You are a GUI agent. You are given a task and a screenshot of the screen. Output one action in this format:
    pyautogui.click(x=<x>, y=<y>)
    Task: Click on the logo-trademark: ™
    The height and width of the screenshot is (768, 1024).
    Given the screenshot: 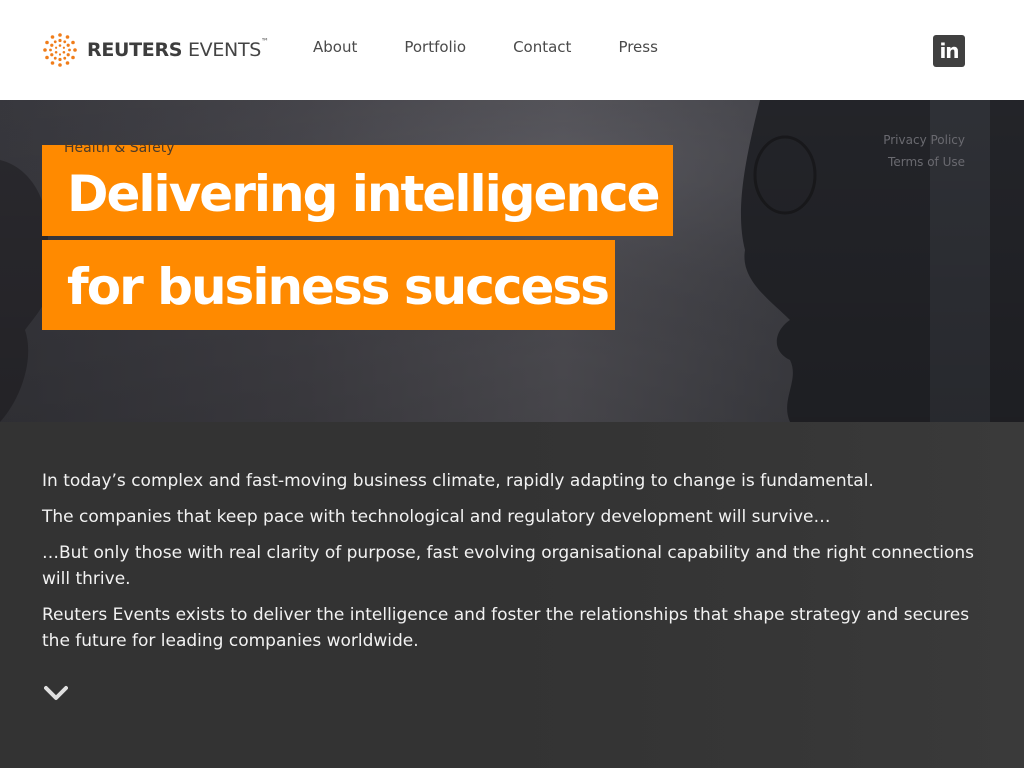 What is the action you would take?
    pyautogui.click(x=265, y=41)
    